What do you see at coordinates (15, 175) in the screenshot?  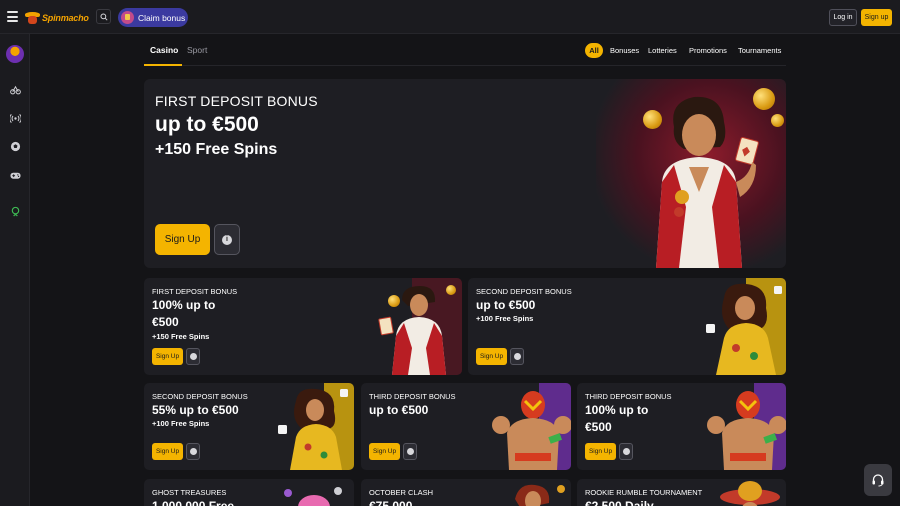 I see `gamepad-icon` at bounding box center [15, 175].